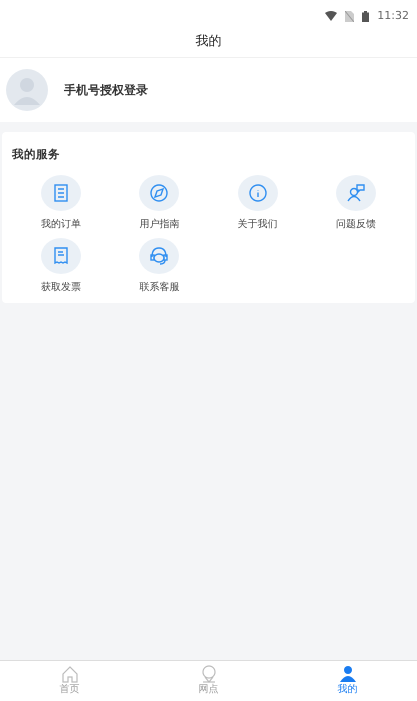 The image size is (417, 701). Describe the element at coordinates (159, 256) in the screenshot. I see `headset-icon` at that location.